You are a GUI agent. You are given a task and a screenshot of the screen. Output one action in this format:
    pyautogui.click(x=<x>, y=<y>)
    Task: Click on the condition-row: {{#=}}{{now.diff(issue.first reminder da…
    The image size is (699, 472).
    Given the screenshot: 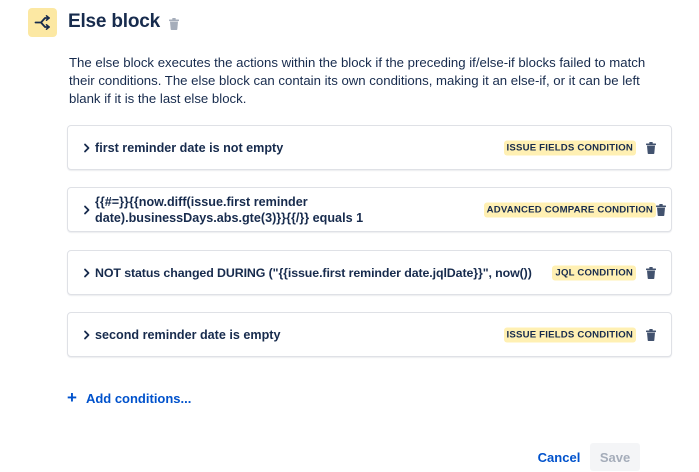 What is the action you would take?
    pyautogui.click(x=369, y=209)
    